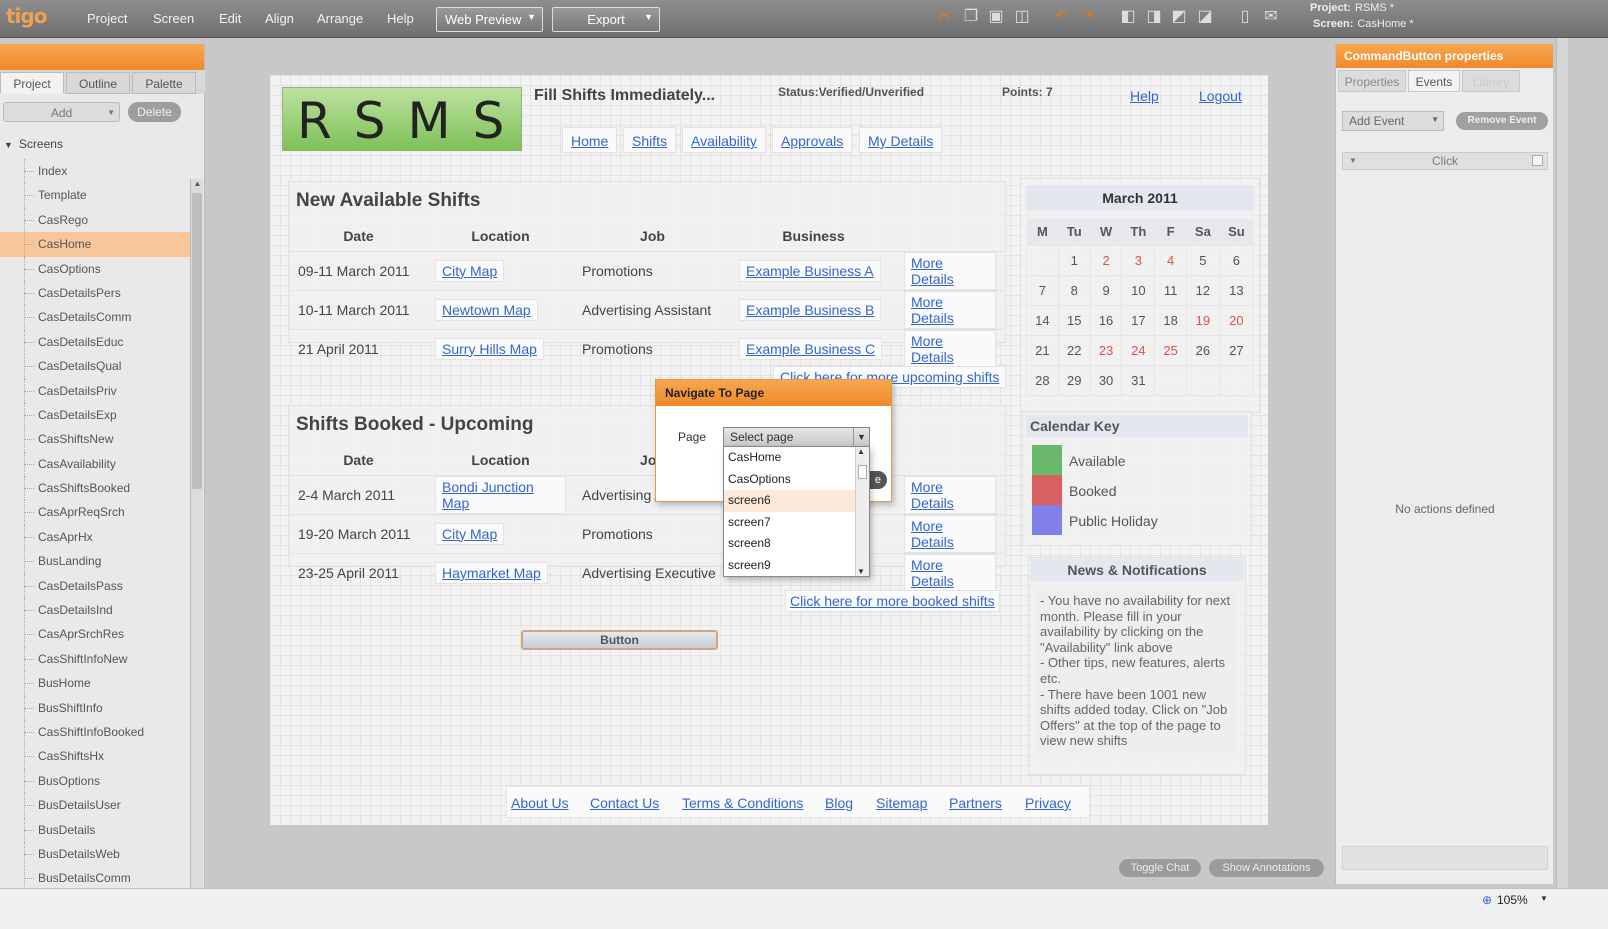 The image size is (1608, 929). I want to click on screen-tree-item: CasHome, so click(95, 244).